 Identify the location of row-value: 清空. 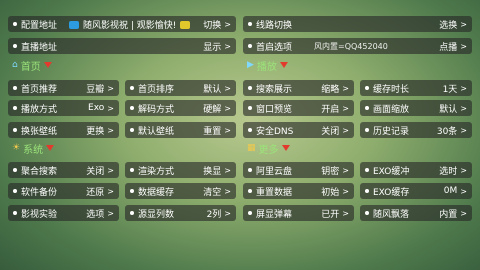
(212, 192).